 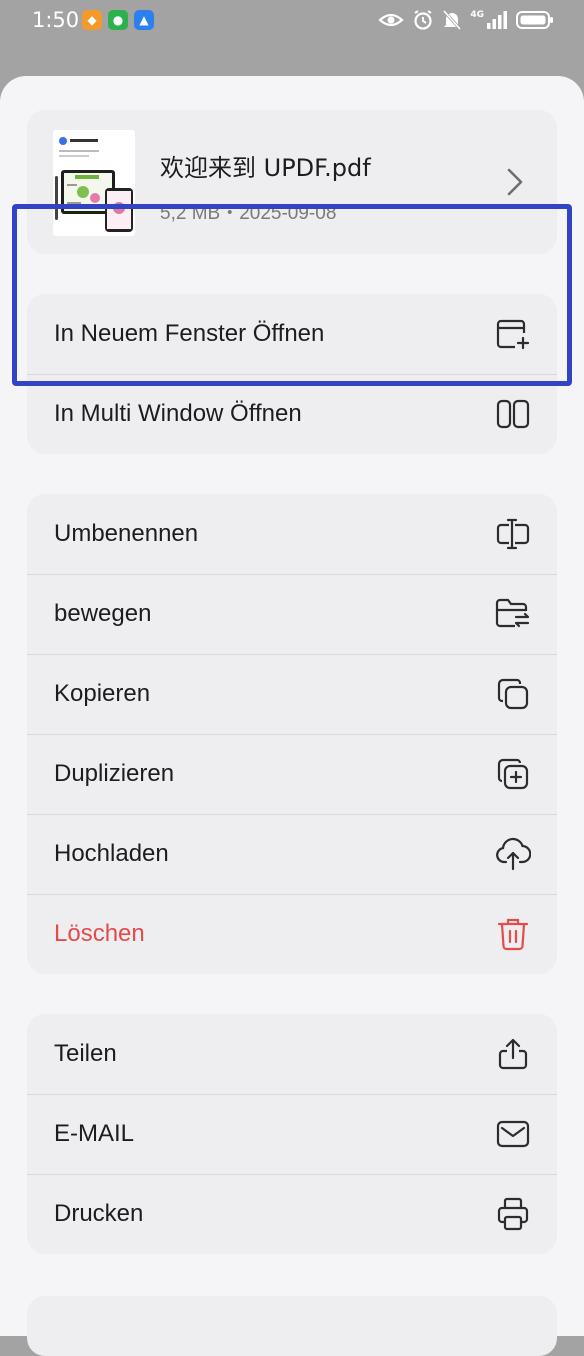 What do you see at coordinates (118, 20) in the screenshot?
I see `wechat-icon: ●` at bounding box center [118, 20].